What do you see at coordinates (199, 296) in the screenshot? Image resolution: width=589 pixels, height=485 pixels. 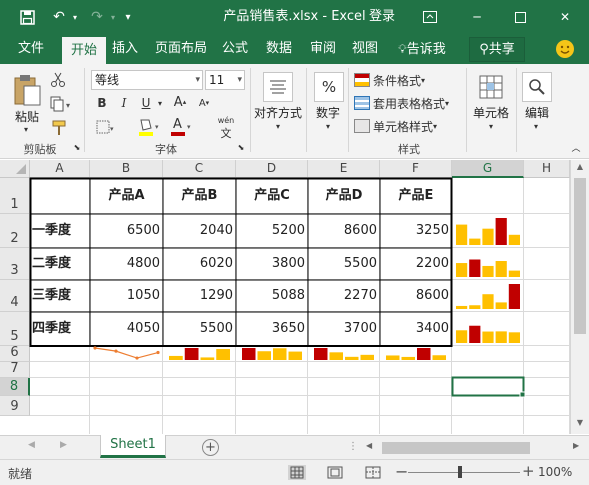 I see `value-cell: 1290` at bounding box center [199, 296].